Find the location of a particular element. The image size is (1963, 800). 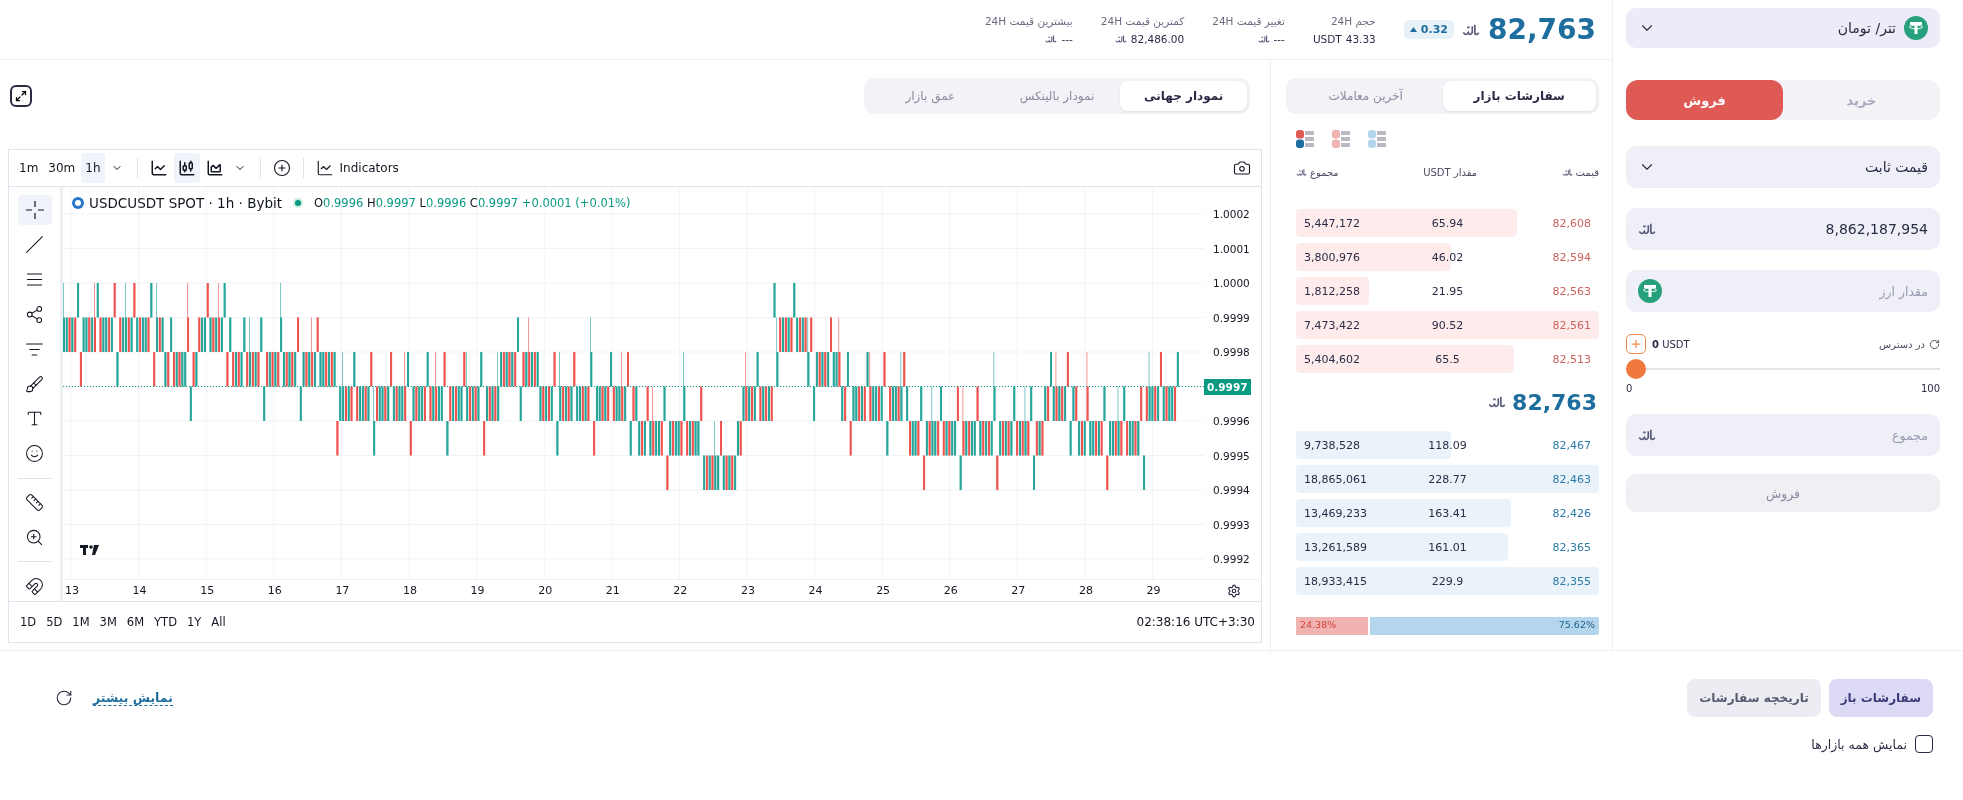

layout-icon is located at coordinates (1305, 139).